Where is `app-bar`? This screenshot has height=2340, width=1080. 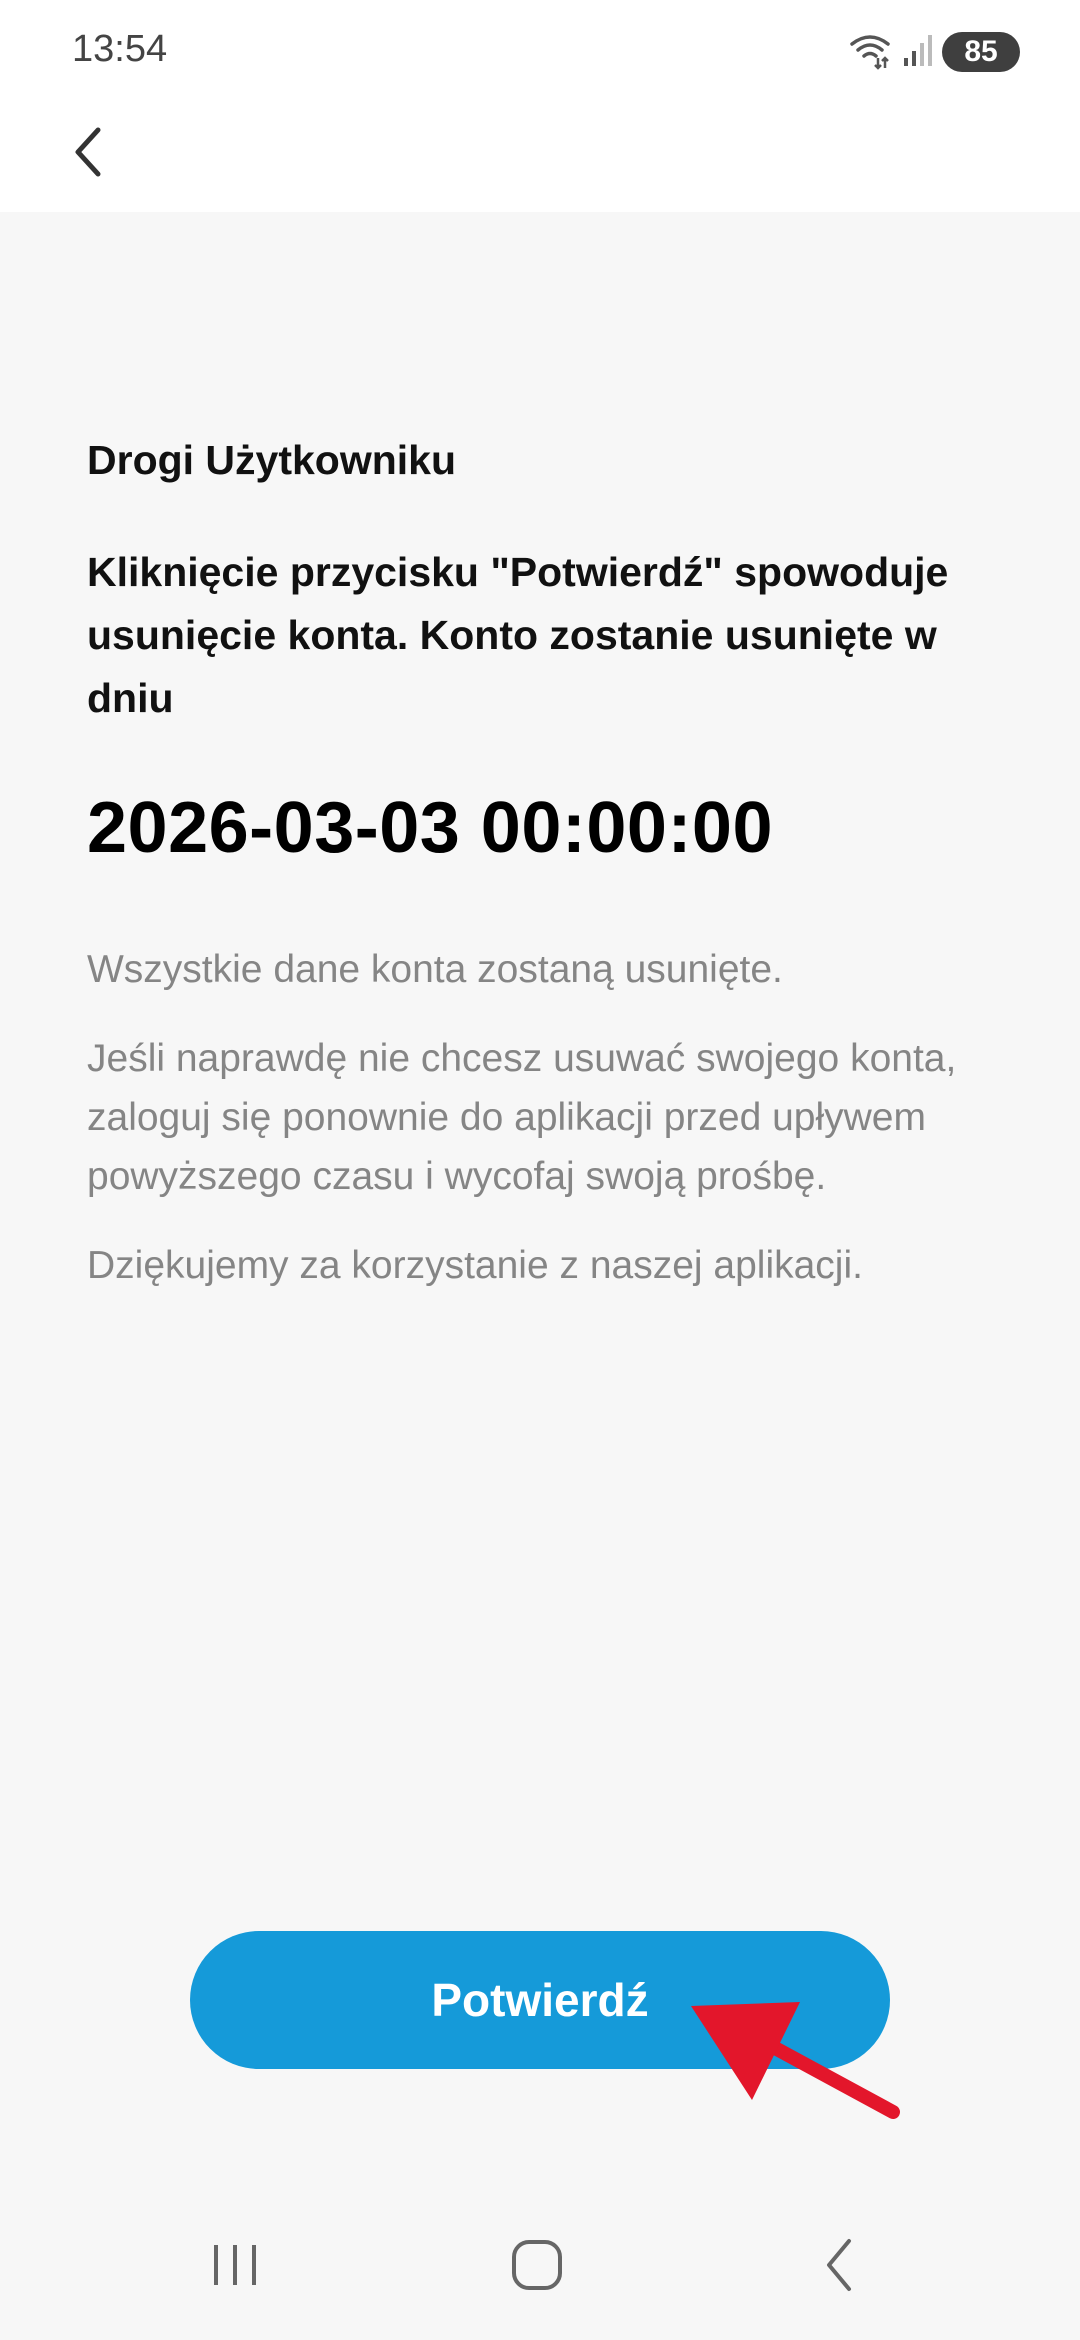
app-bar is located at coordinates (540, 156).